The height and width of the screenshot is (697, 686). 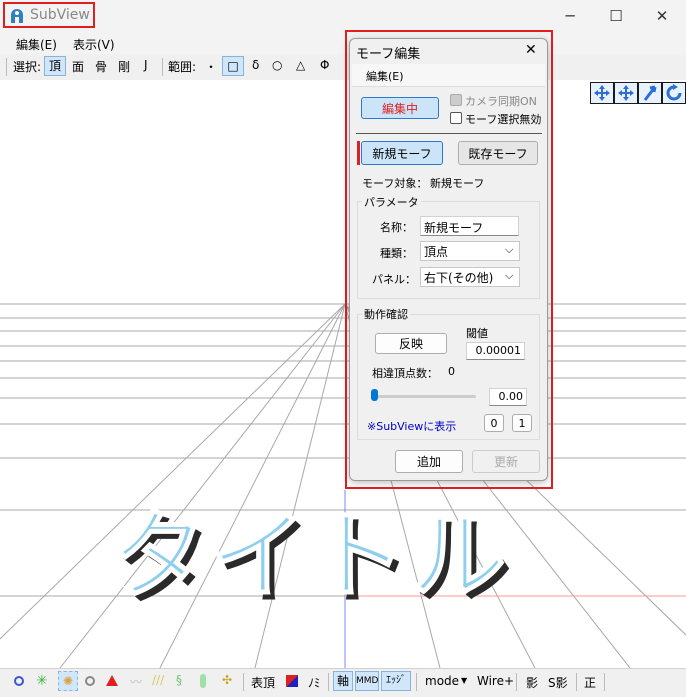 I want to click on subview-link: ※SubViewに表示, so click(x=411, y=426).